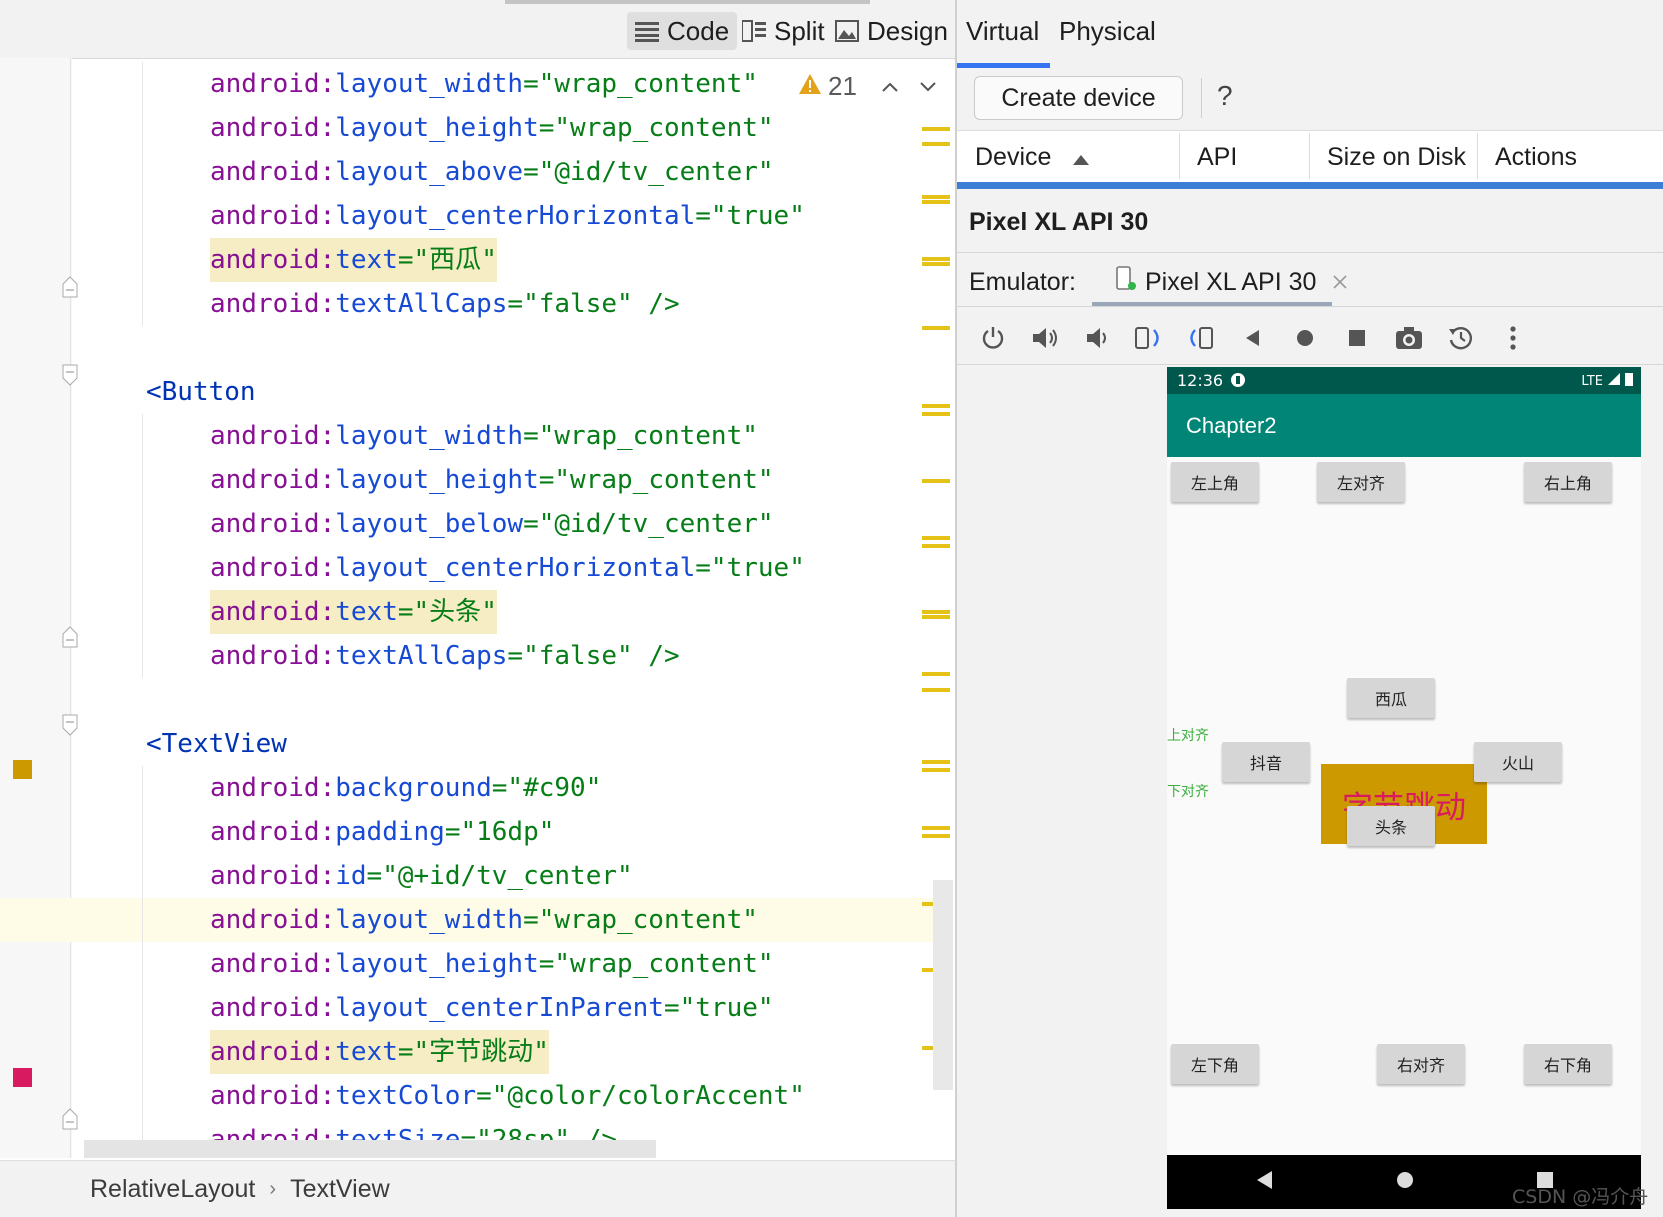  I want to click on code-token: layout_height, so click(437, 480).